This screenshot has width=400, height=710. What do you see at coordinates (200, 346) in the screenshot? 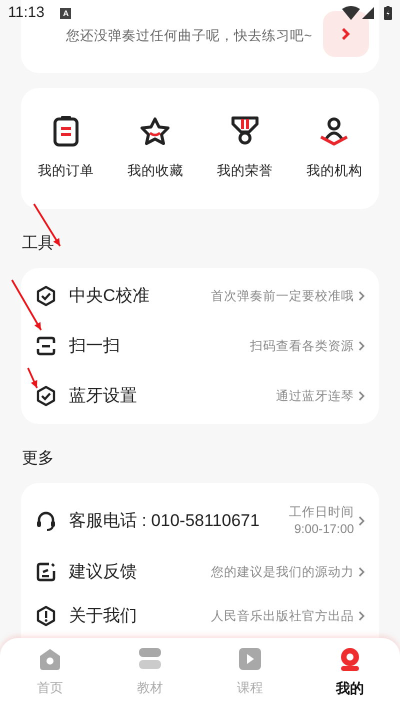
I see `menu-row: 扫一扫 扫码查看各类资源` at bounding box center [200, 346].